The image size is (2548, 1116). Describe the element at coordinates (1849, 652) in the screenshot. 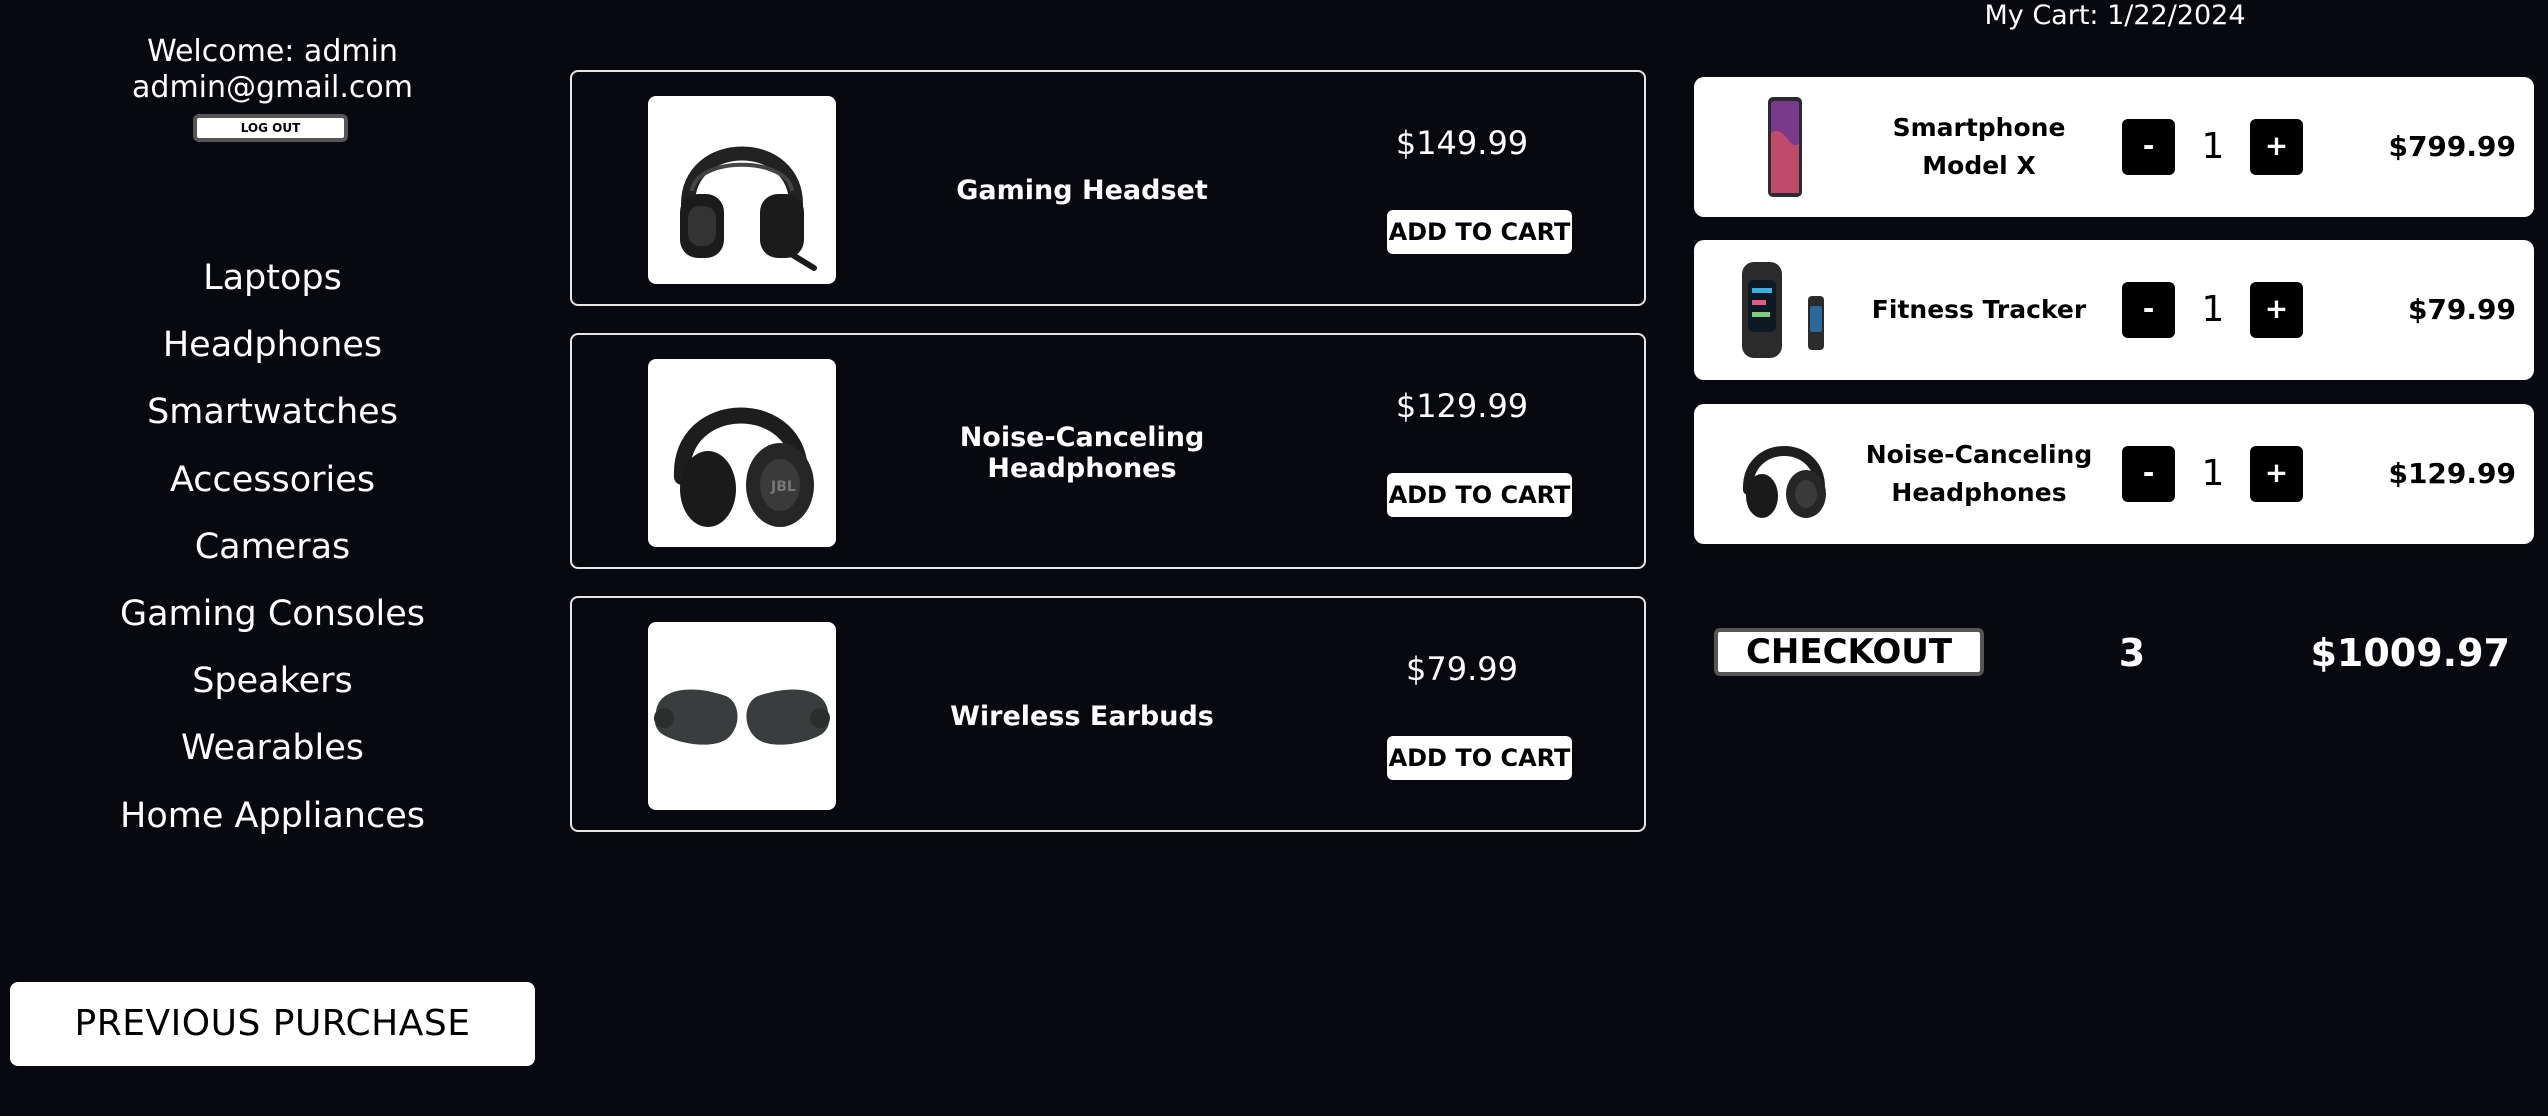

I see `checkout-button: CHECKOUT` at that location.